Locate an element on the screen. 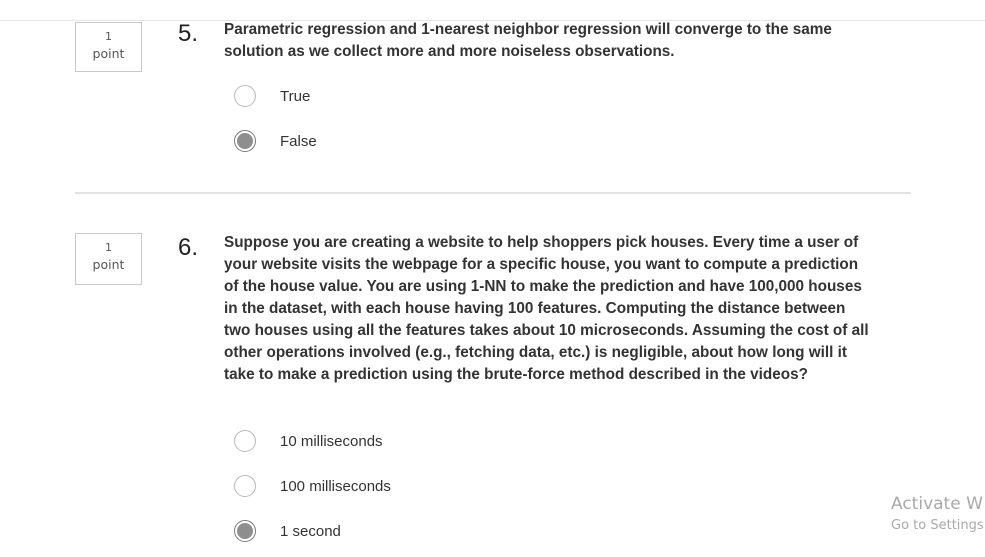 The width and height of the screenshot is (985, 557). option-1-second: 1 second is located at coordinates (287, 531).